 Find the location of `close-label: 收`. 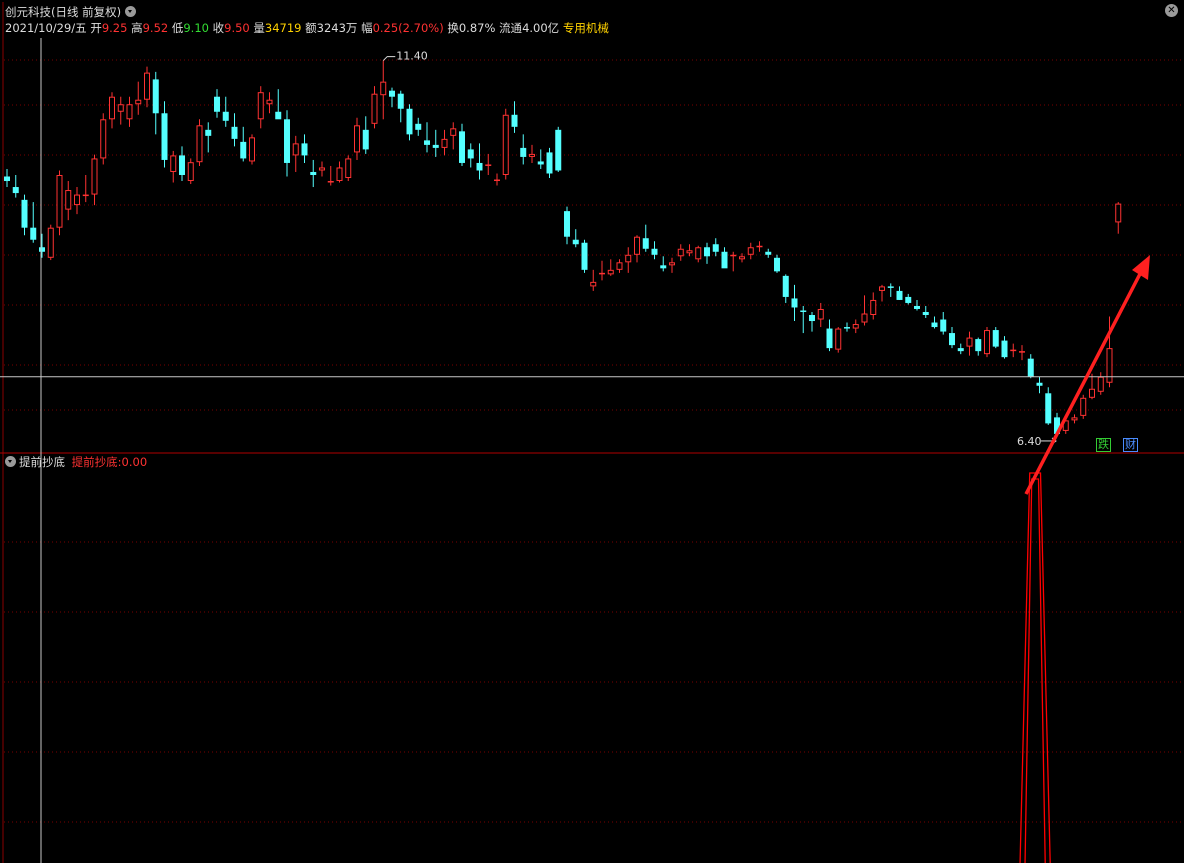

close-label: 收 is located at coordinates (218, 28).